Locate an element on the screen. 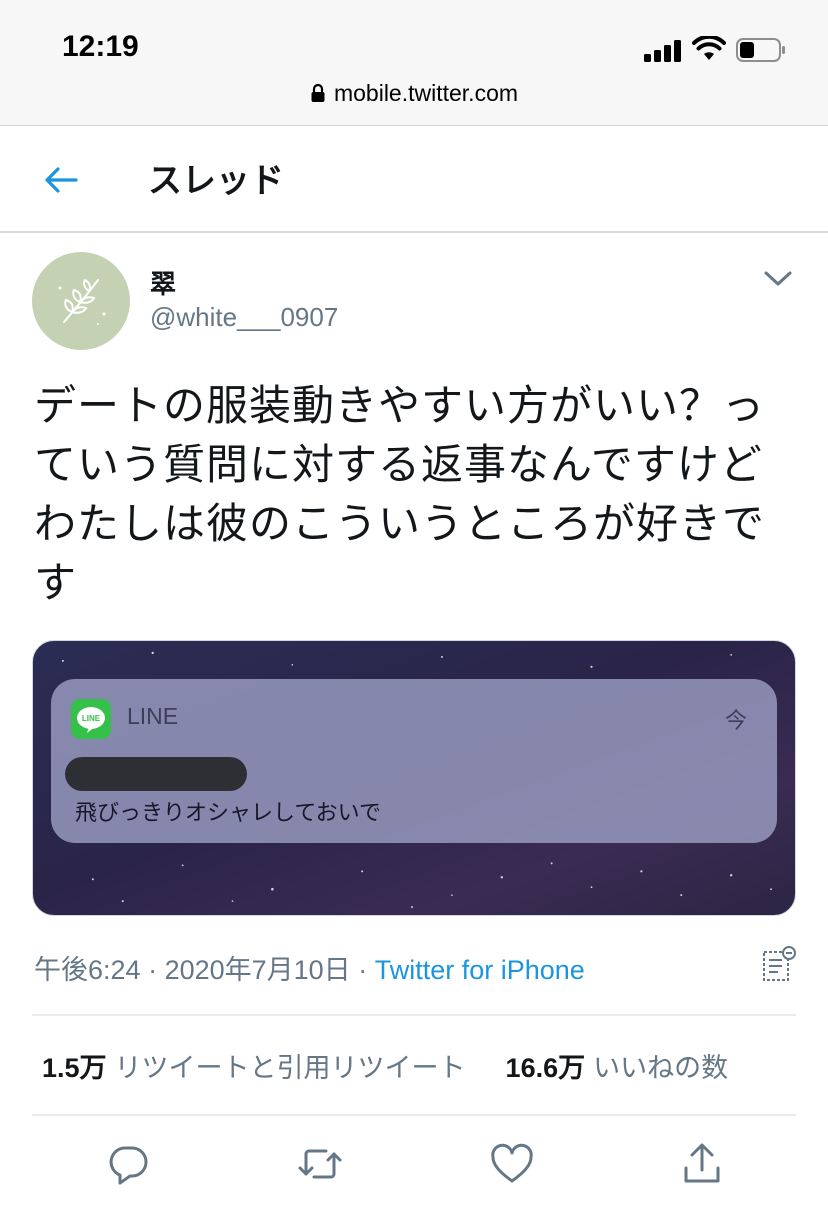  leaf-icon is located at coordinates (82, 301).